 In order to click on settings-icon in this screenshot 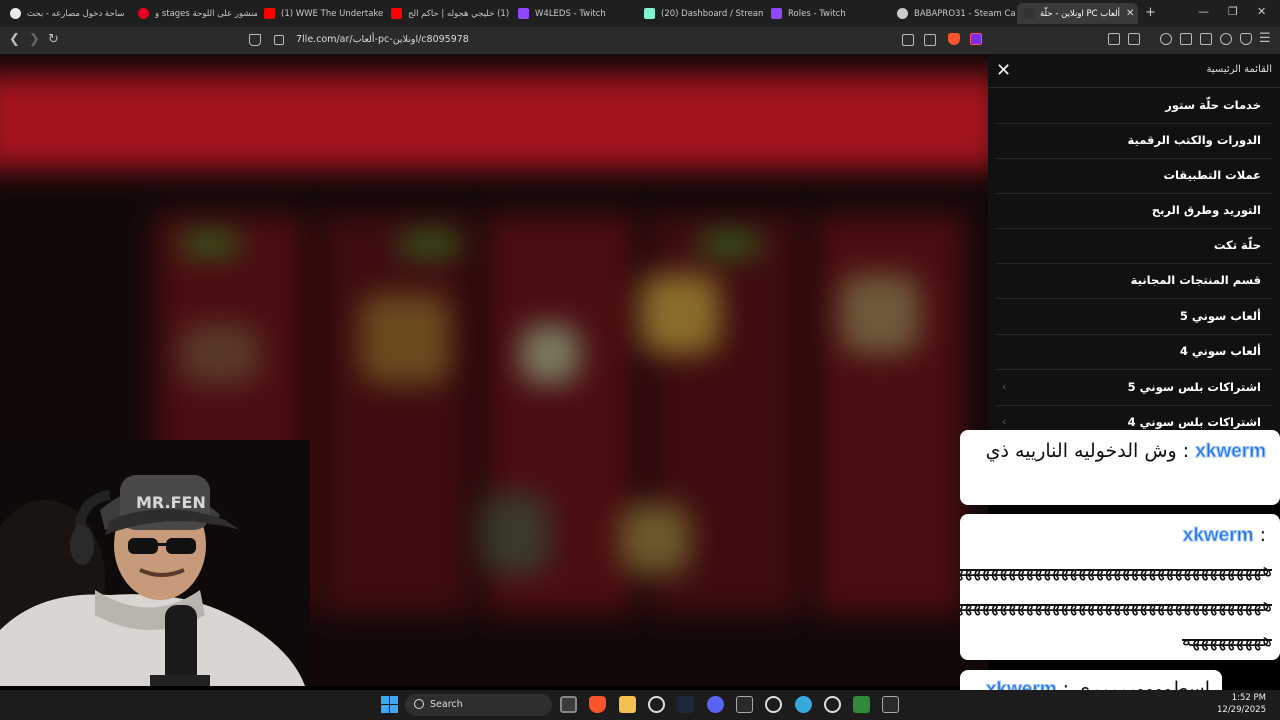, I will do `click(656, 704)`.